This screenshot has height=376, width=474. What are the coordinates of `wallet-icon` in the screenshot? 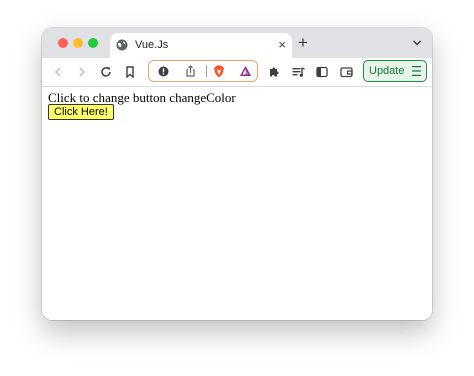 It's located at (346, 72).